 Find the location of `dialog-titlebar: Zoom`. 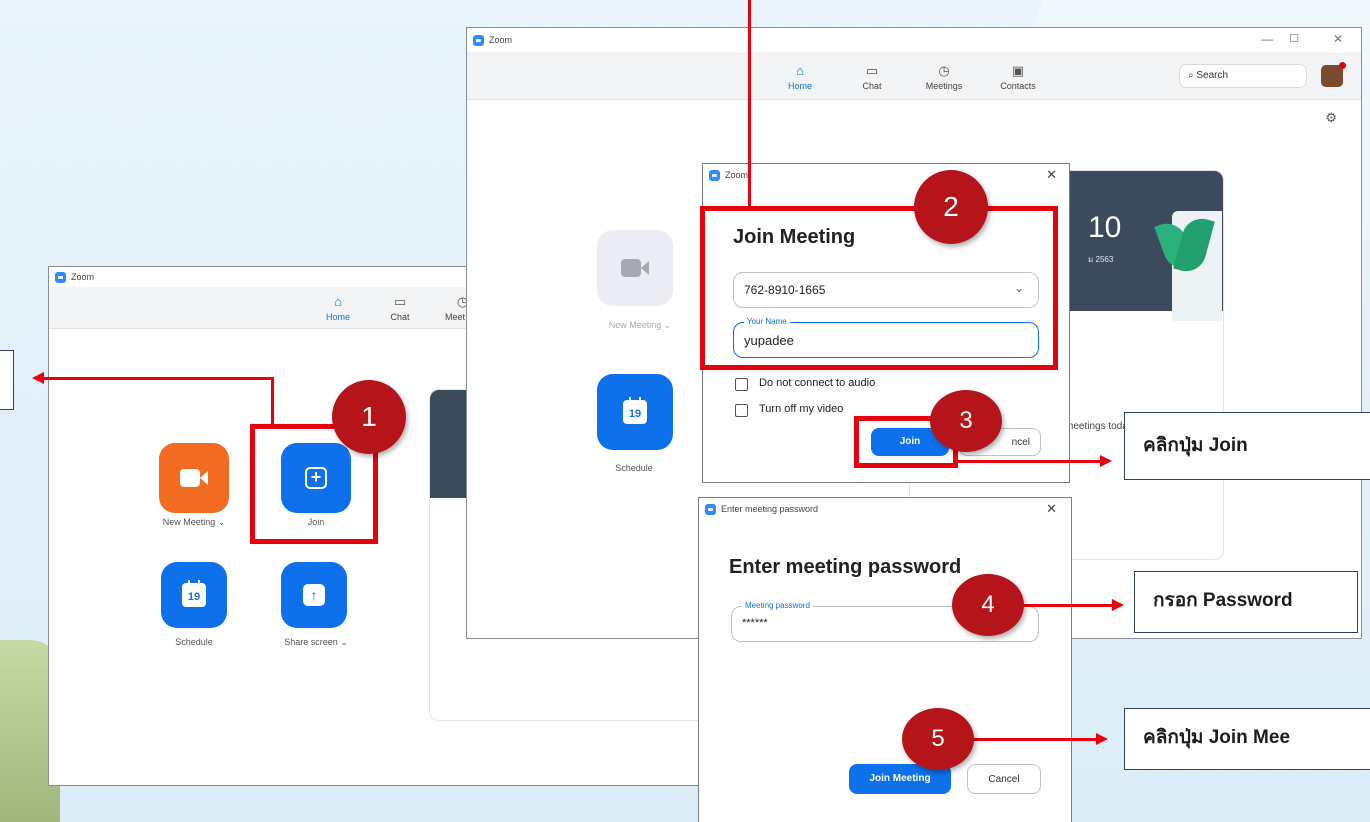

dialog-titlebar: Zoom is located at coordinates (886, 175).